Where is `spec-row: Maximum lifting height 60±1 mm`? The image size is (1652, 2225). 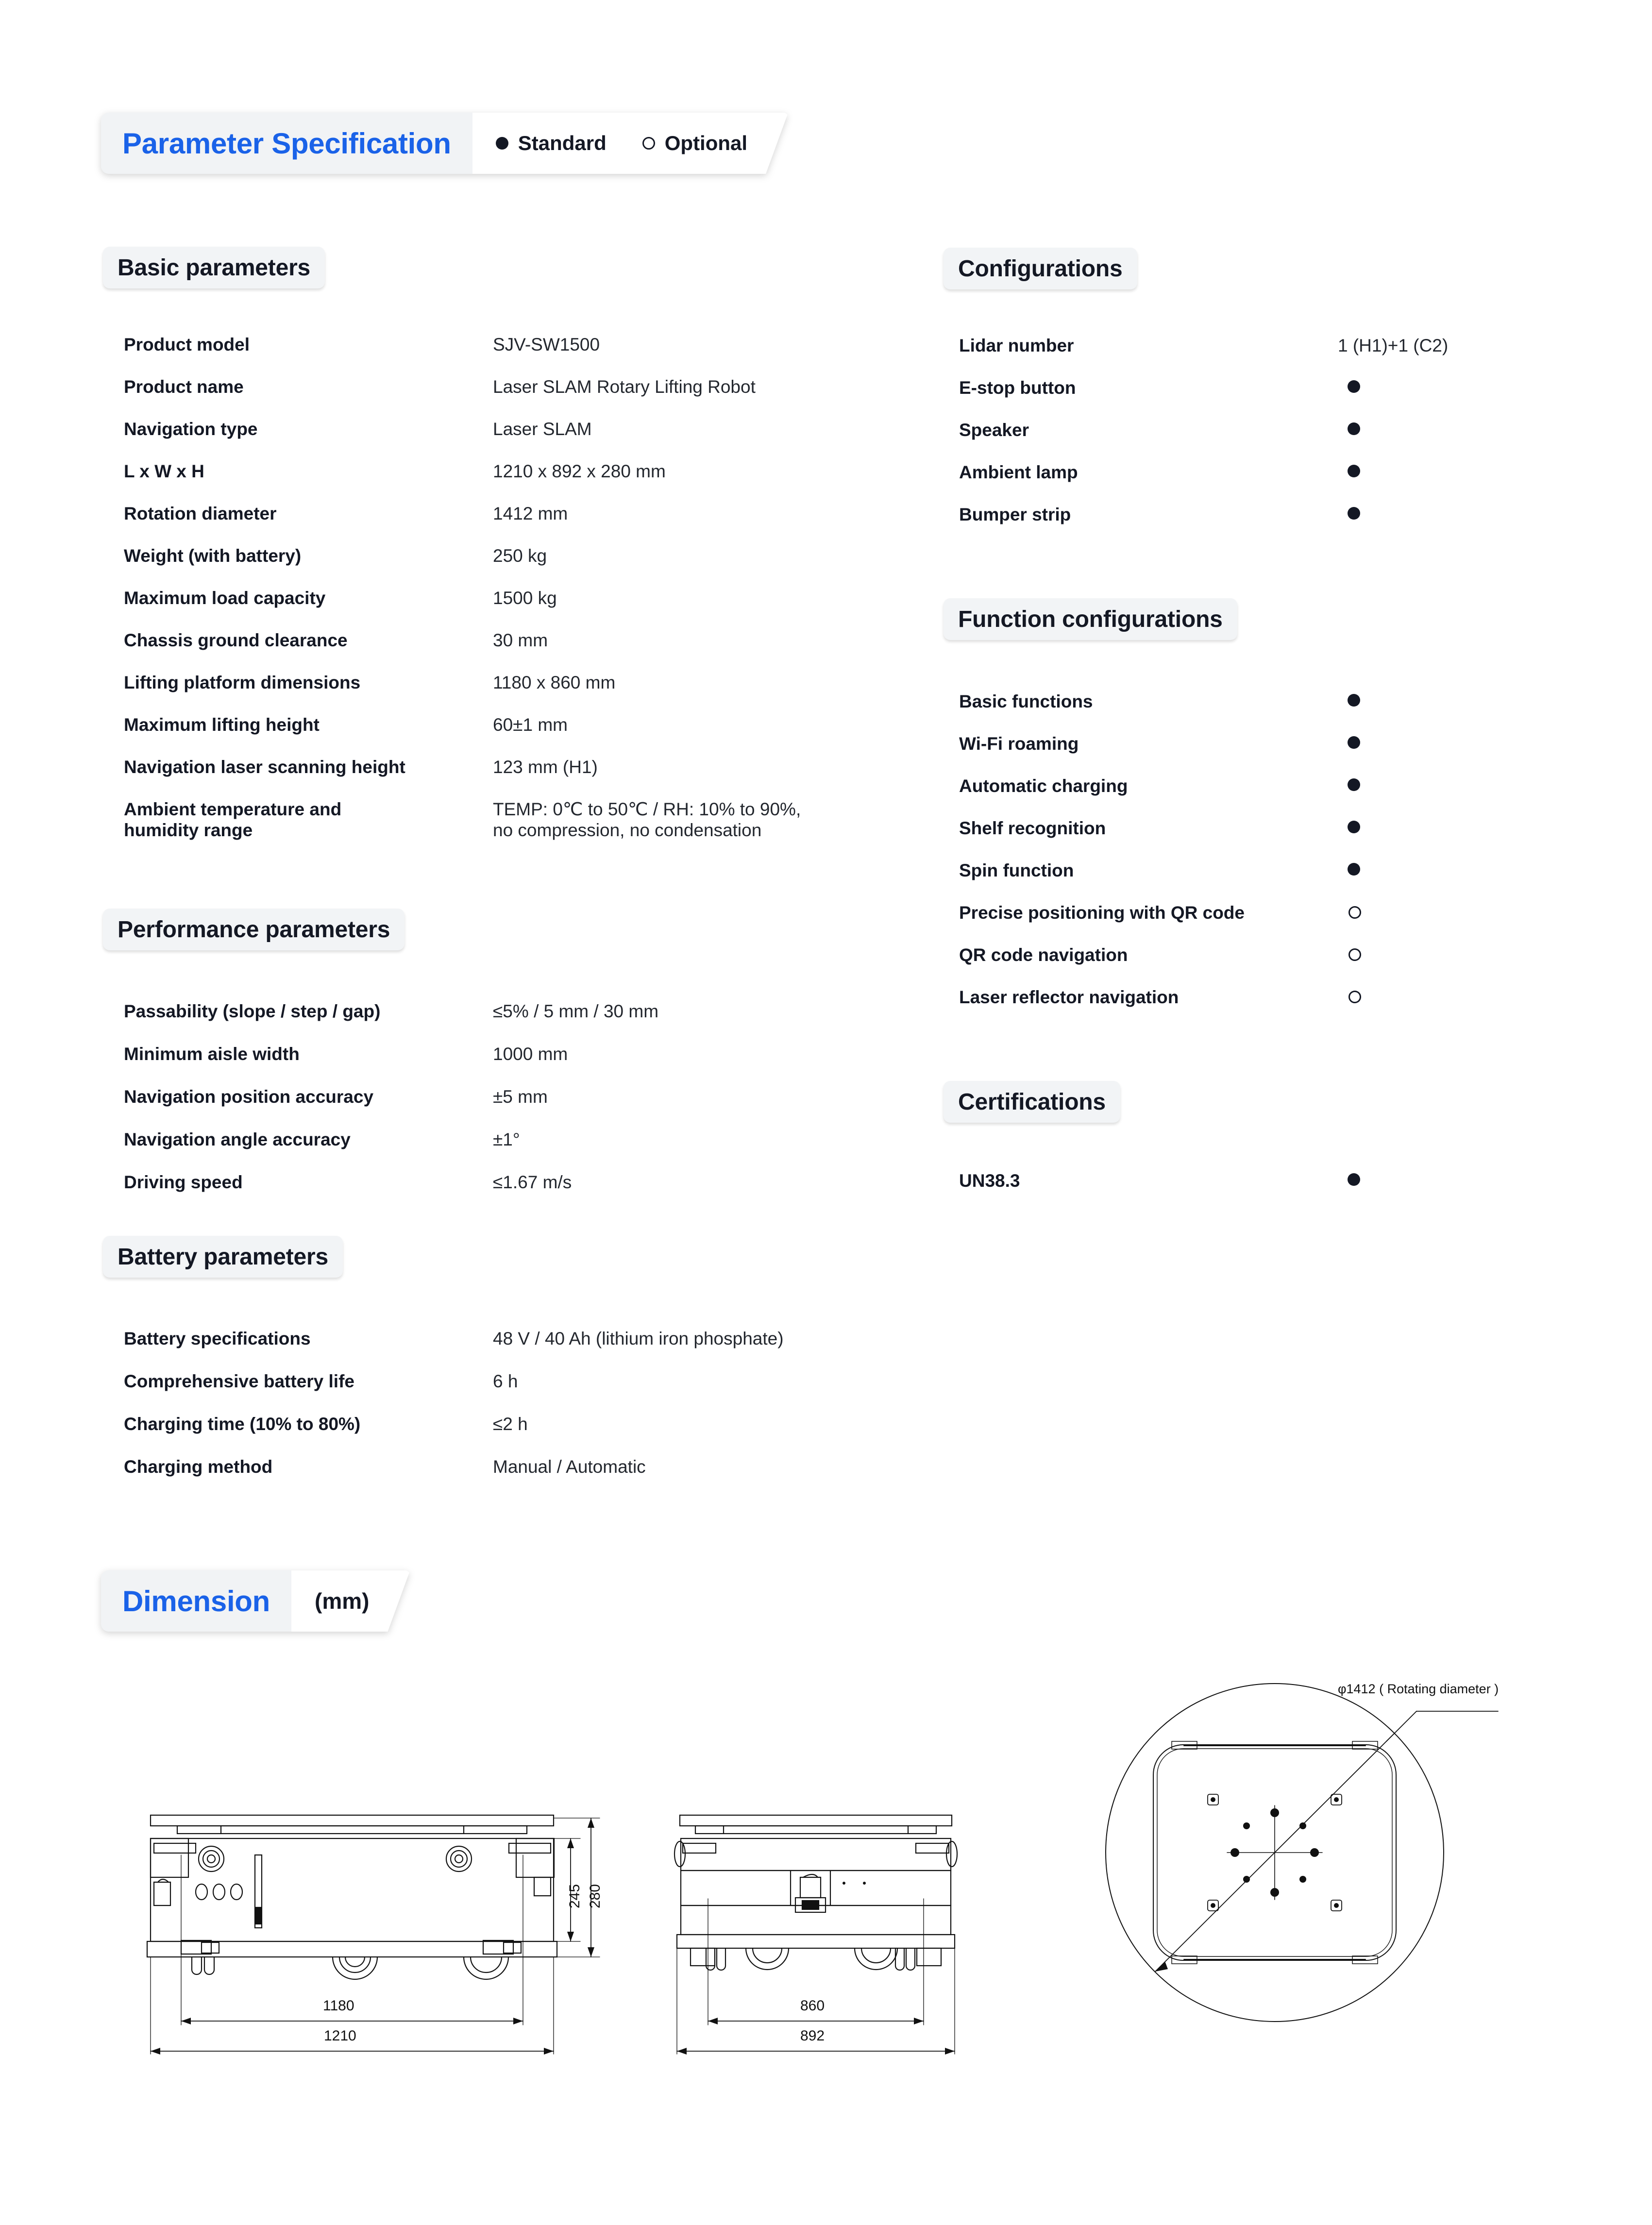 spec-row: Maximum lifting height 60±1 mm is located at coordinates (502, 735).